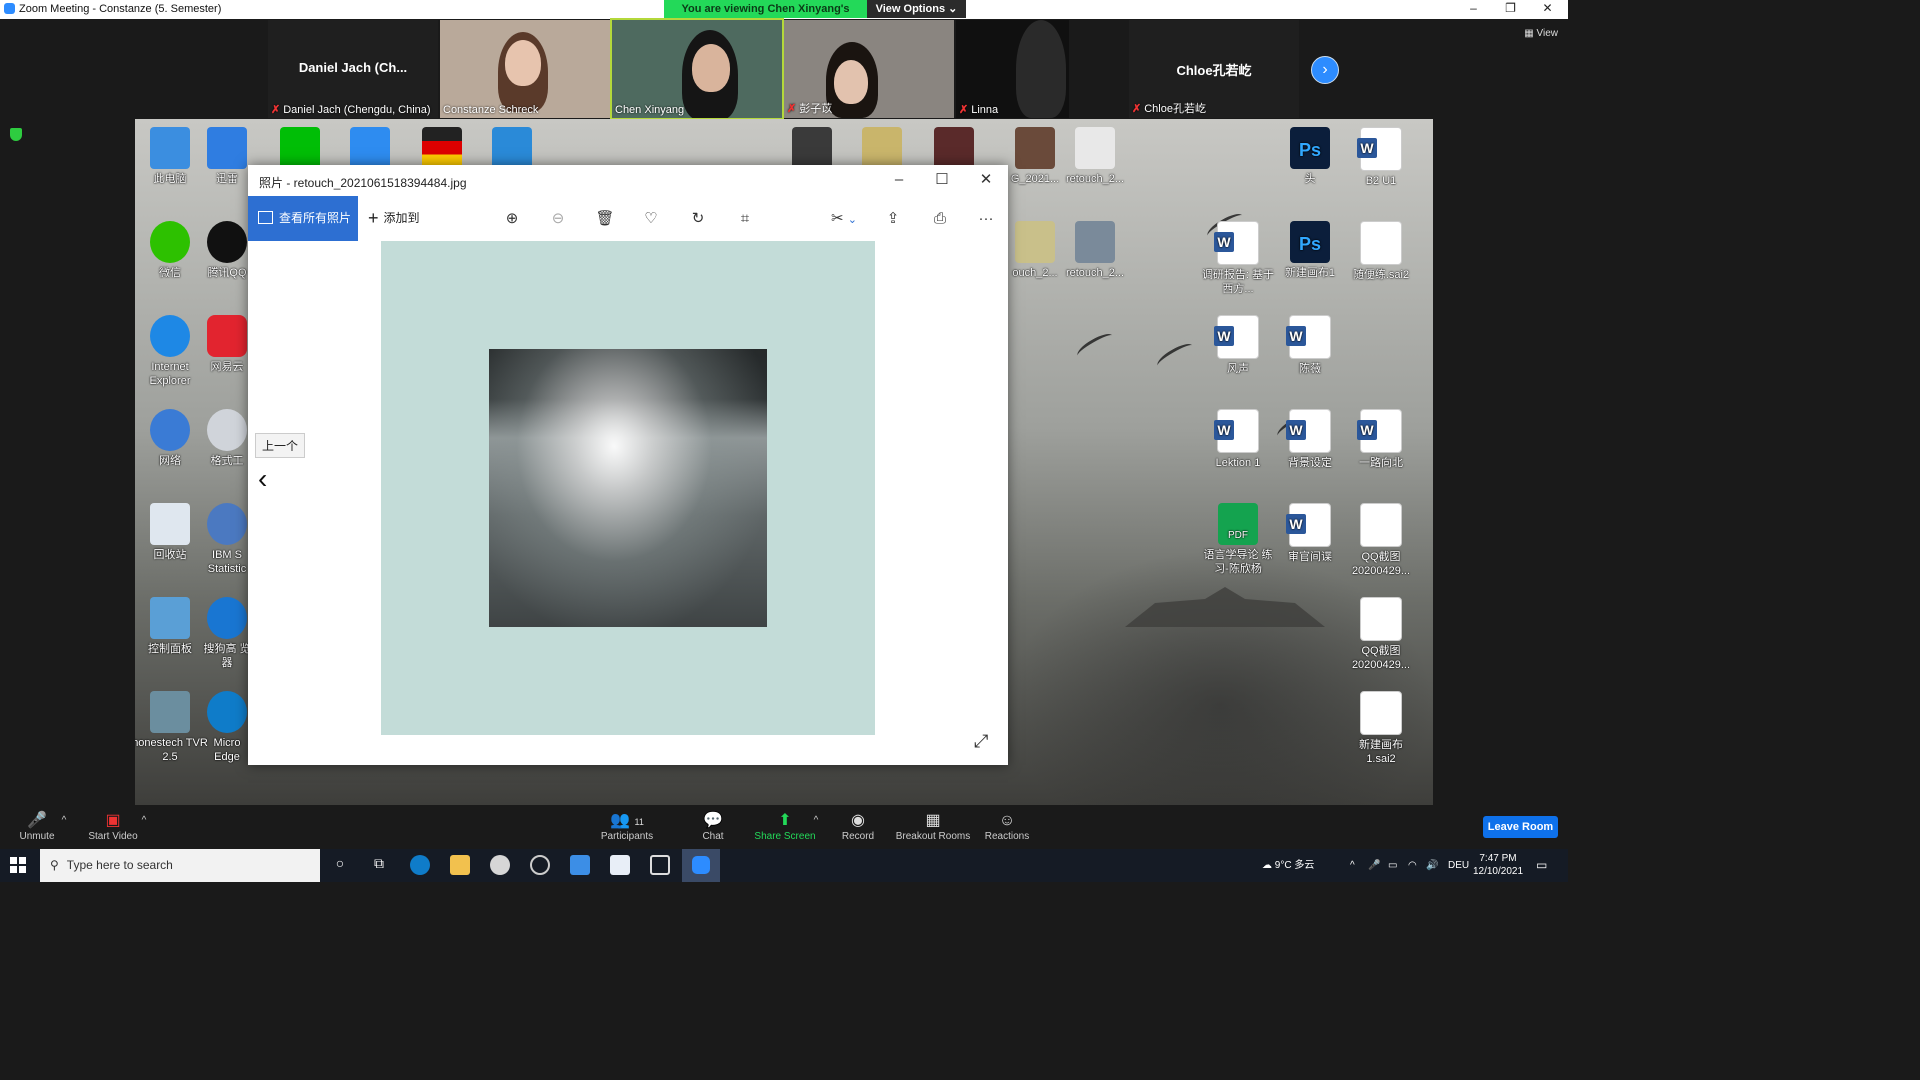 The width and height of the screenshot is (1920, 1080). Describe the element at coordinates (1325, 70) in the screenshot. I see `next-participants-button: ›` at that location.